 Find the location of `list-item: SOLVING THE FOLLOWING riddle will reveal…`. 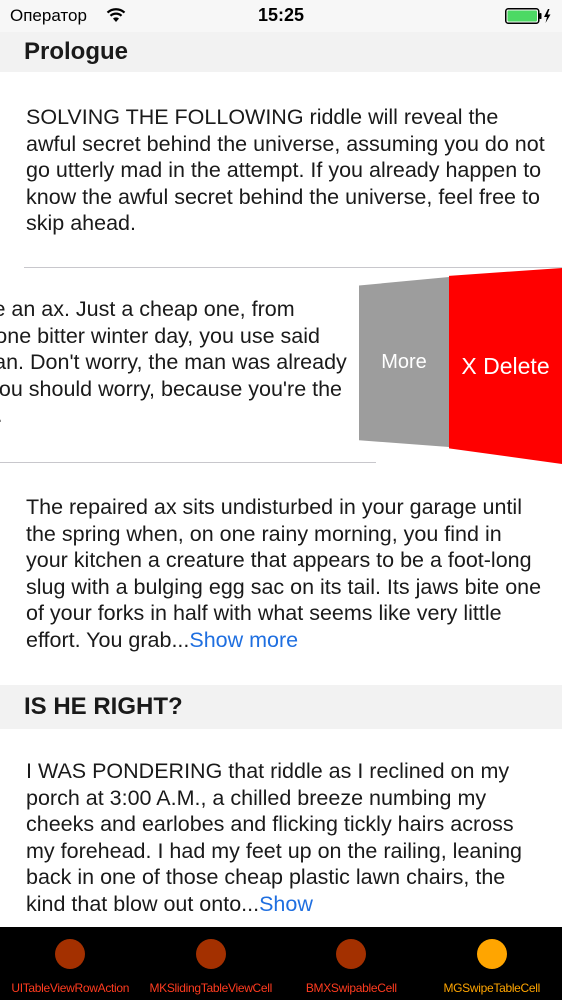

list-item: SOLVING THE FOLLOWING riddle will reveal… is located at coordinates (286, 170).